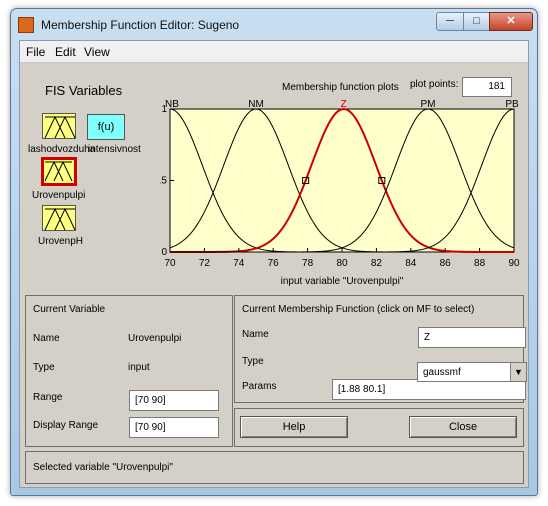  I want to click on menu-edit: Edit, so click(65, 52).